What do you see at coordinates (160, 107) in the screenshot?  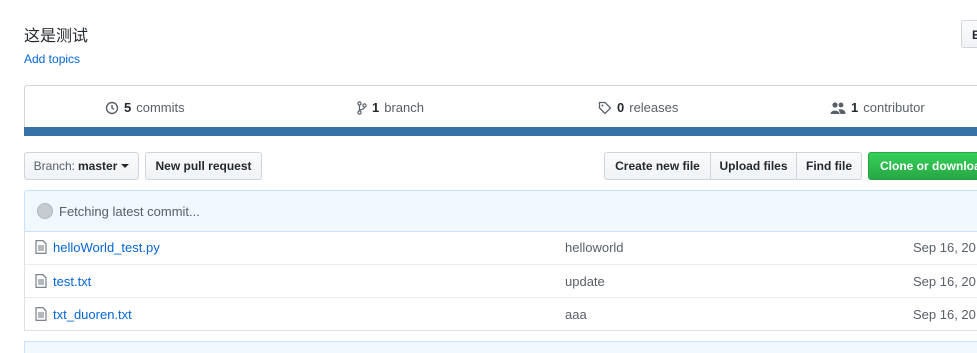 I see `commits-label: commits` at bounding box center [160, 107].